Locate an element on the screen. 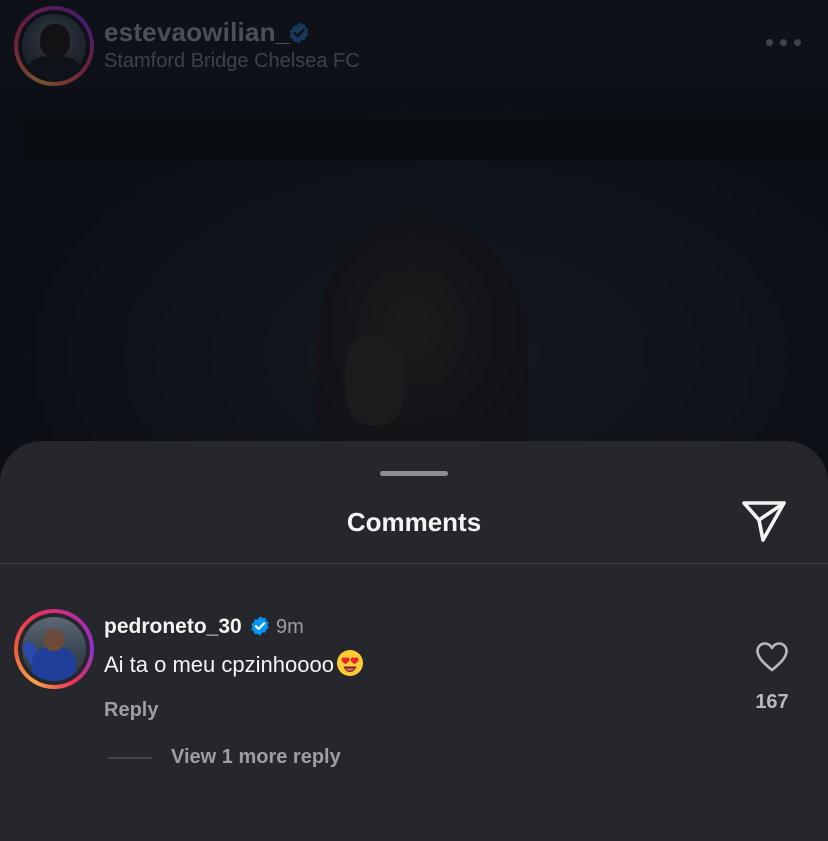 The image size is (828, 841). commenter-avatar is located at coordinates (54, 649).